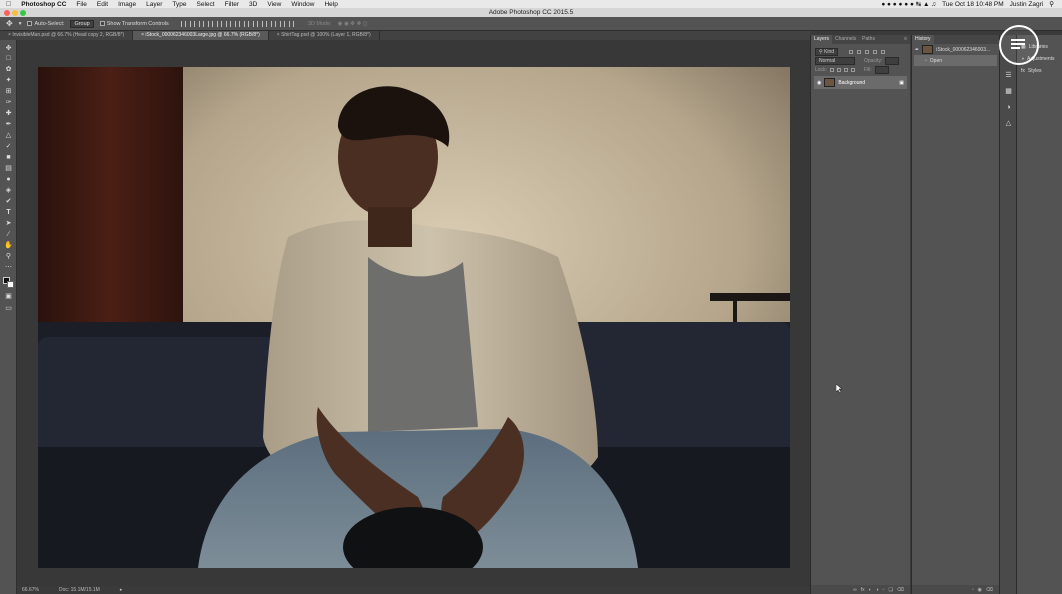  What do you see at coordinates (900, 590) in the screenshot?
I see `delete-layer-icon: ⌫` at bounding box center [900, 590].